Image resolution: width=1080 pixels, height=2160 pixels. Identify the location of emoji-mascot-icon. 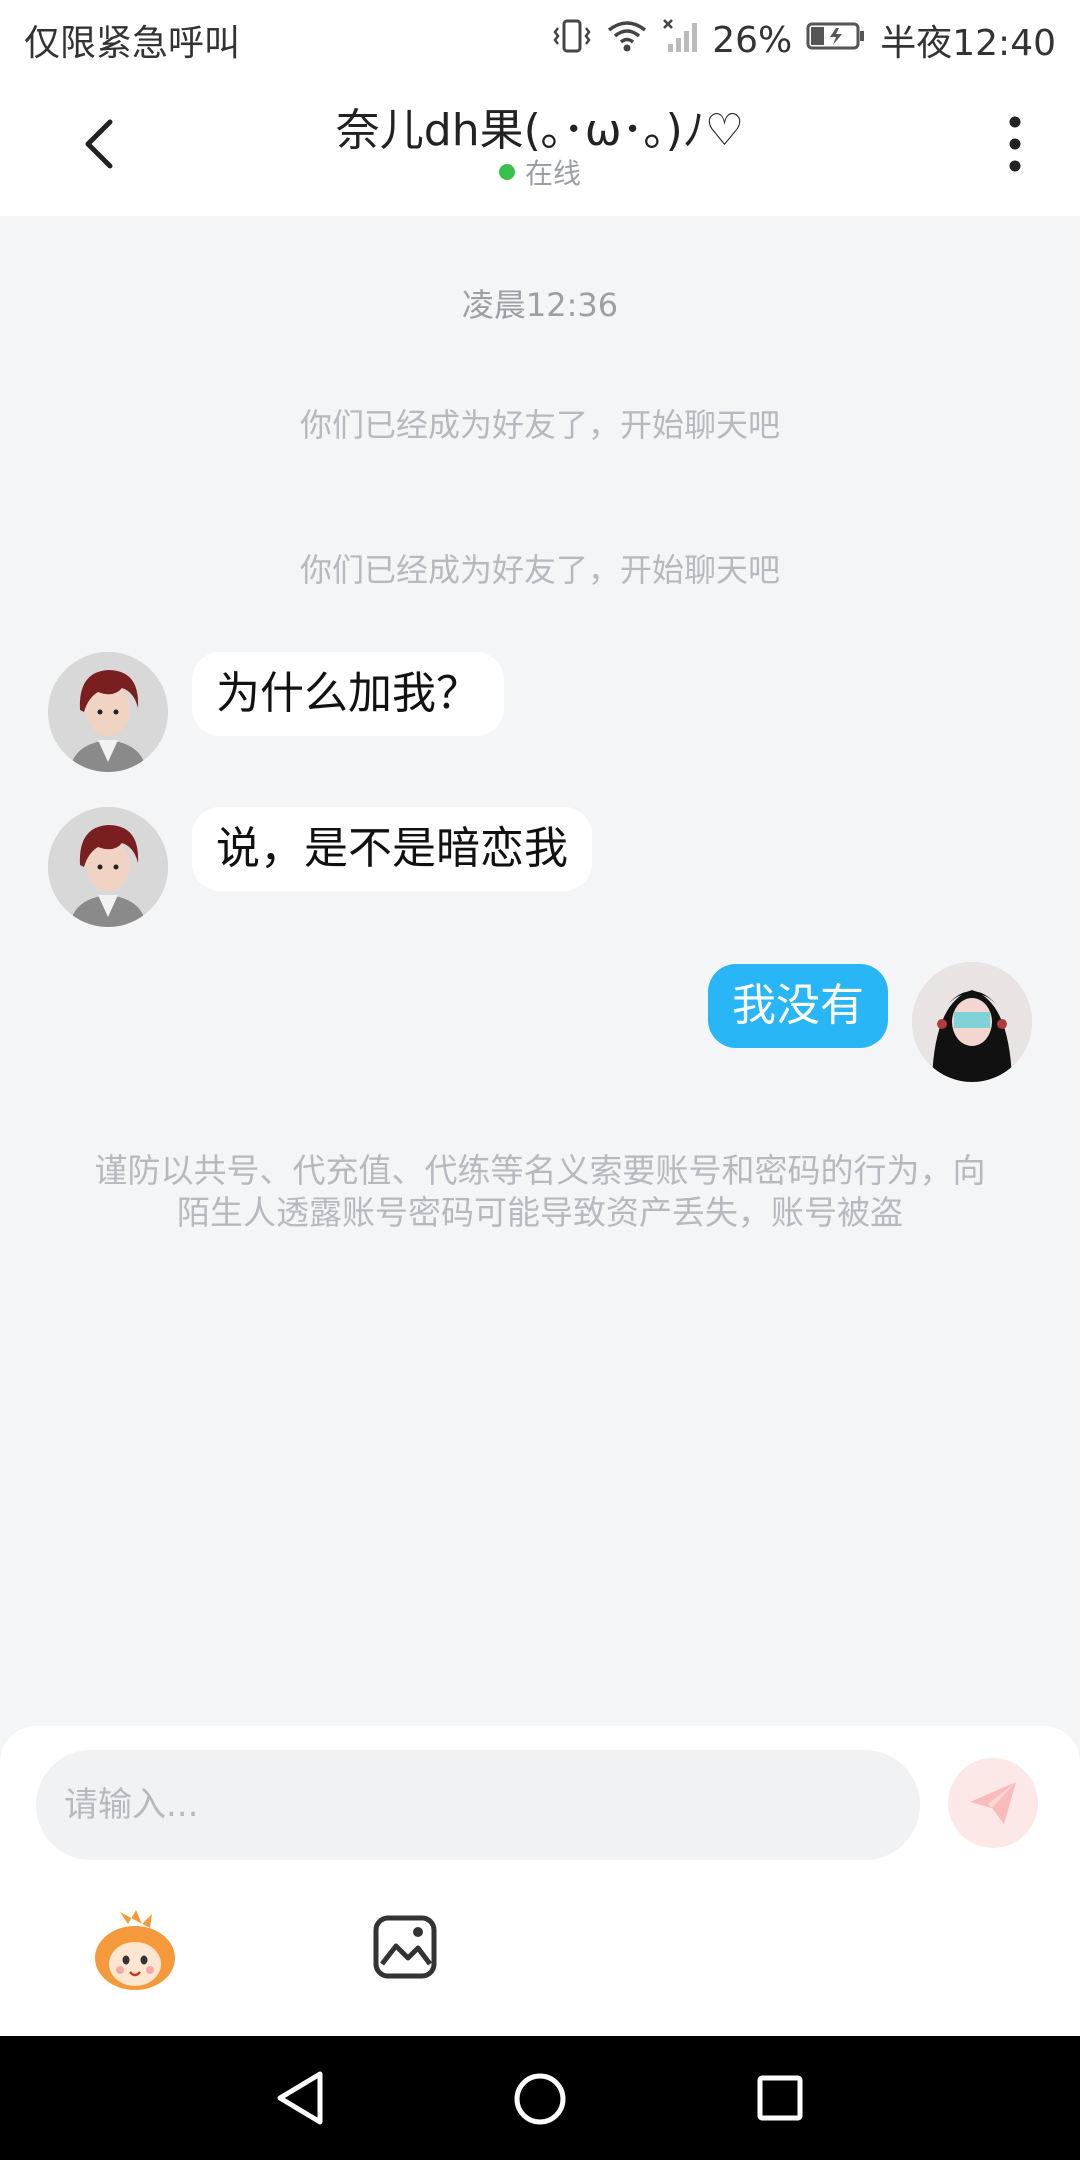
(135, 1950).